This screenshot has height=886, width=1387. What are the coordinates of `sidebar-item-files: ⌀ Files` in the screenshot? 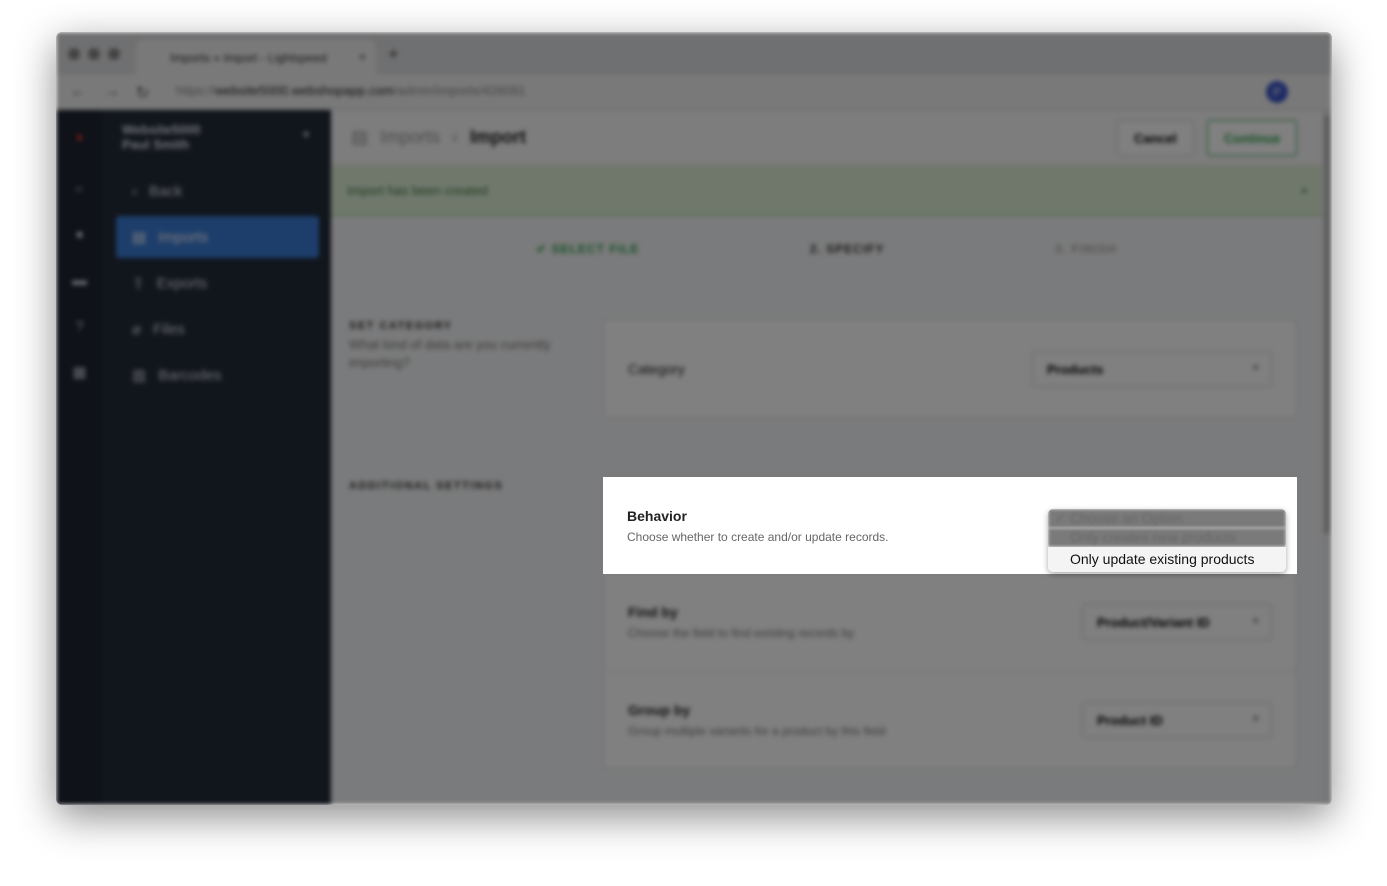 It's located at (217, 329).